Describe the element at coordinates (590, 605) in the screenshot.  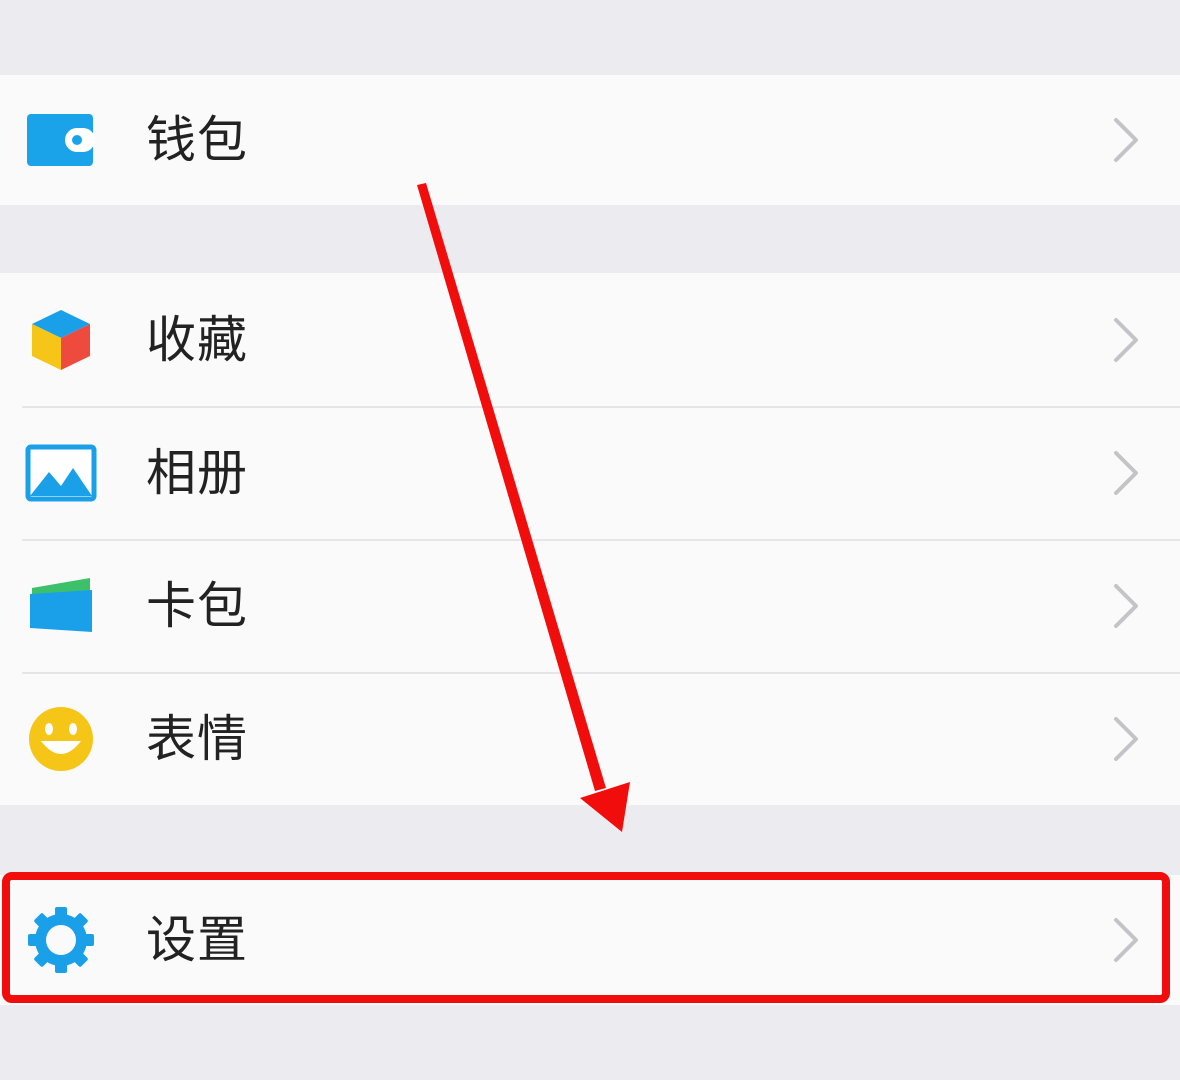
I see `menu-item-card-wallet: 卡包` at that location.